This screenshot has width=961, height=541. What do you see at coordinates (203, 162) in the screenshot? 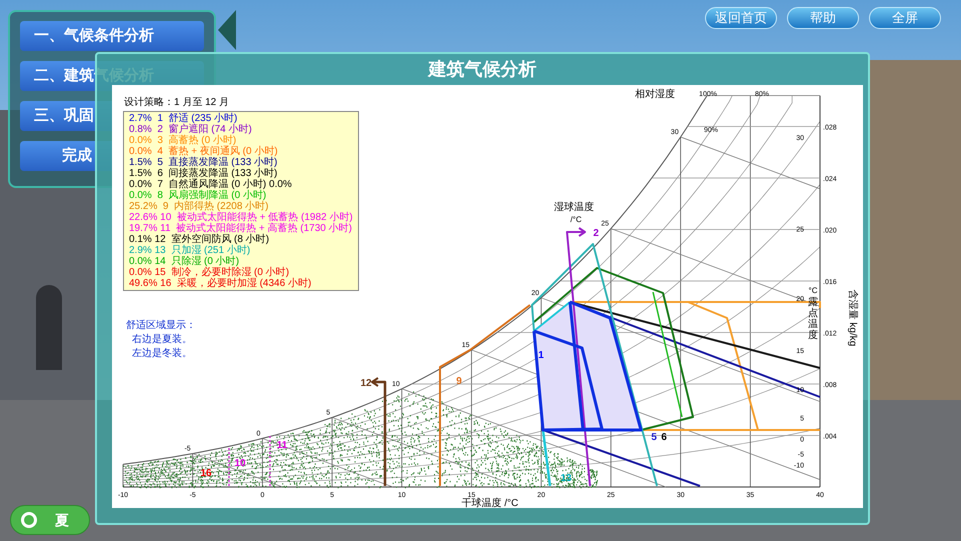
I see `legend-entry: 1.5% 5 直接蒸发降温 (133 小时)` at bounding box center [203, 162].